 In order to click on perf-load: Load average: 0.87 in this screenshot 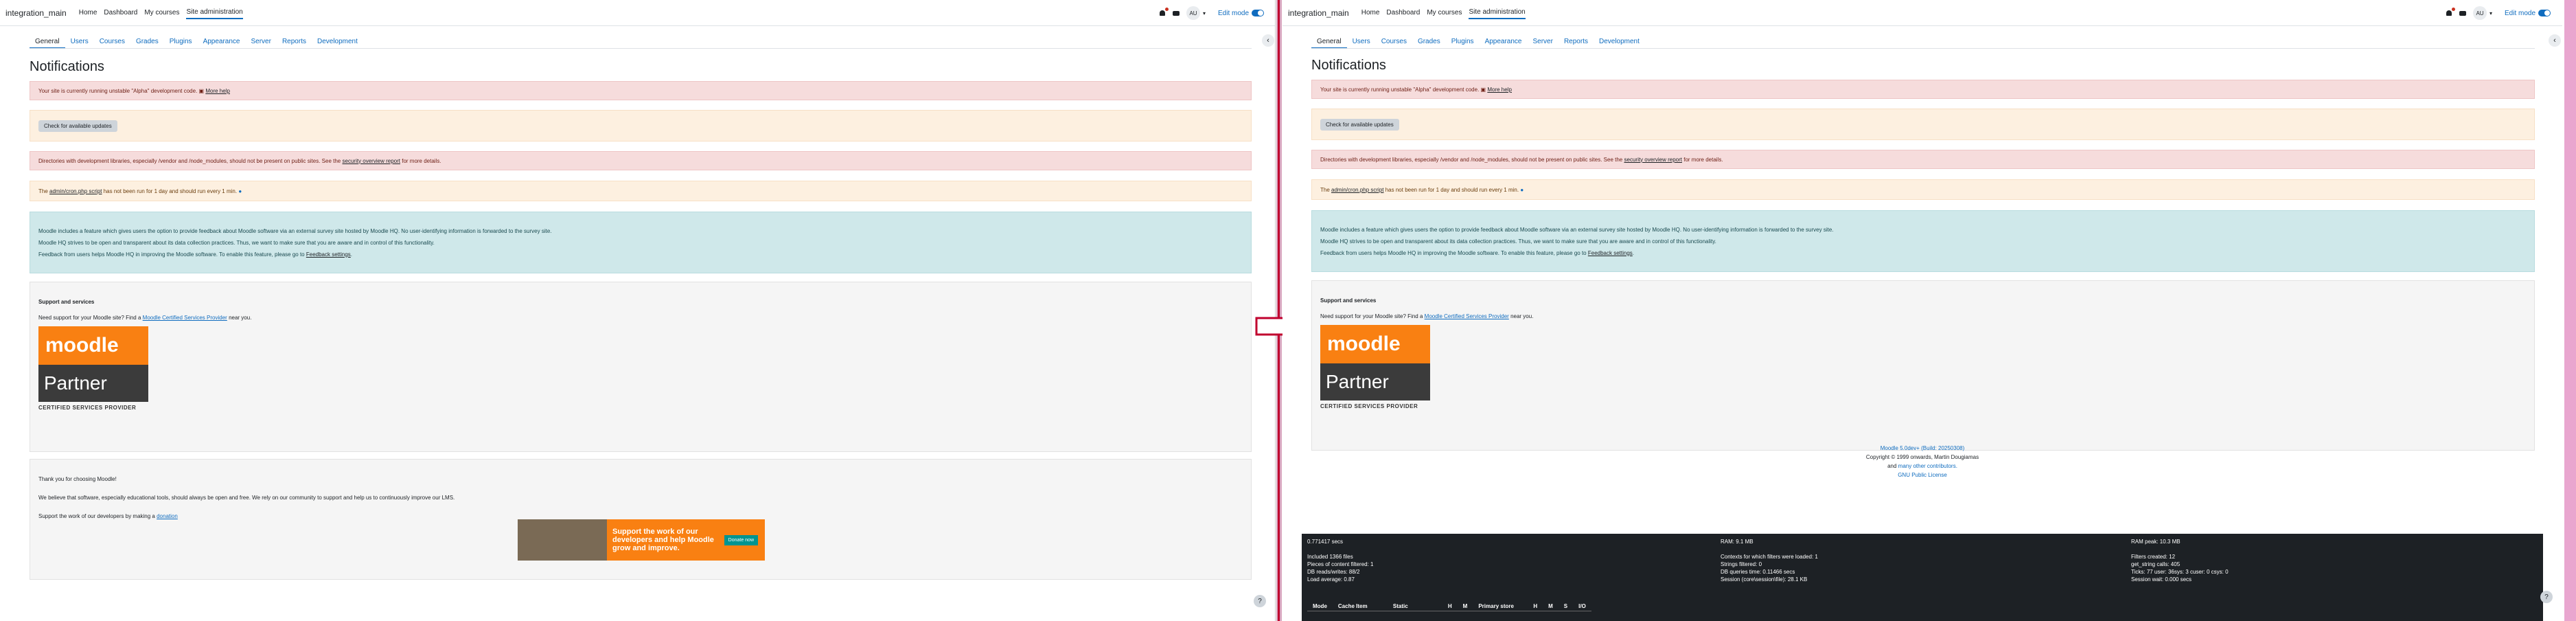, I will do `click(1331, 579)`.